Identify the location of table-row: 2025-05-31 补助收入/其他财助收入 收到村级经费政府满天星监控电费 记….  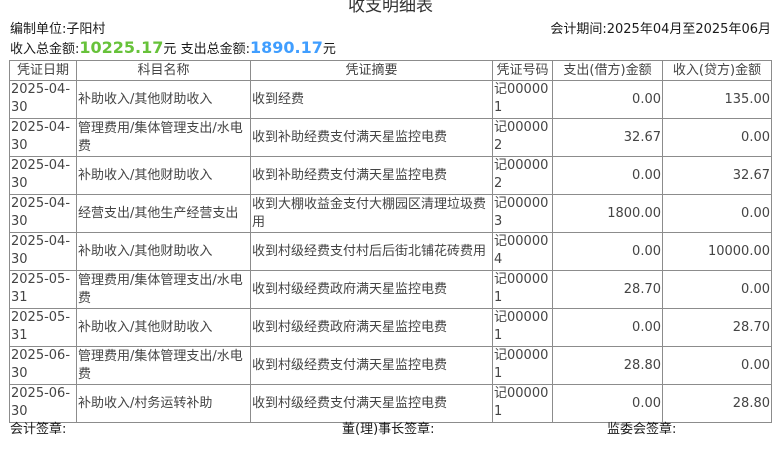
(390, 327).